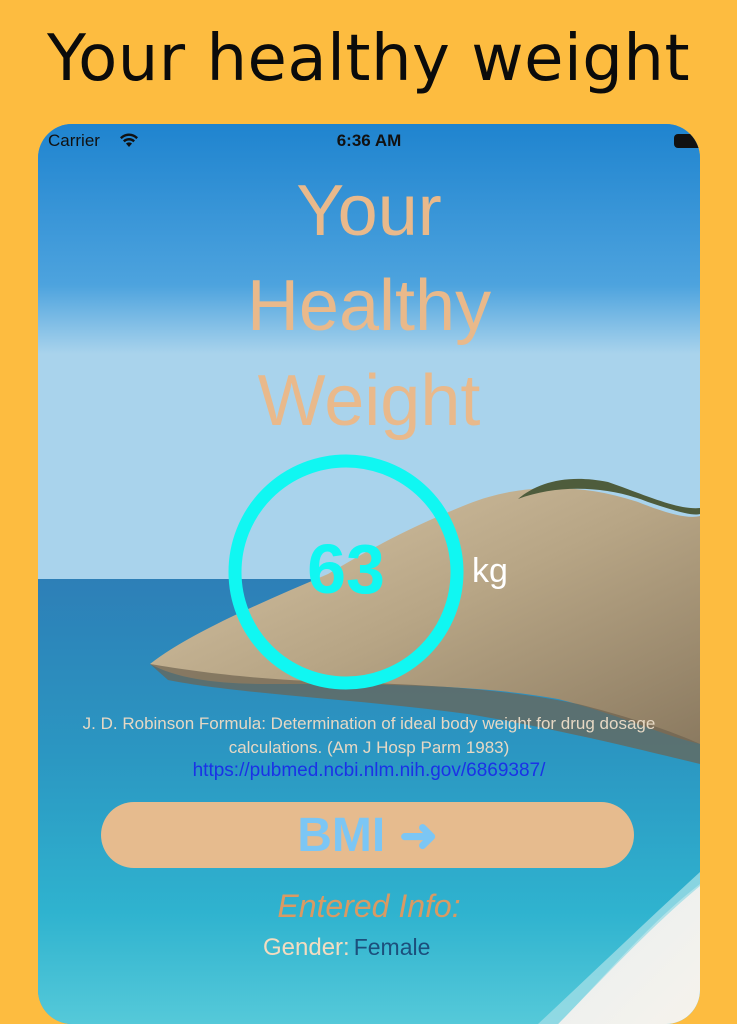  I want to click on arrow-right-icon: ➜, so click(418, 835).